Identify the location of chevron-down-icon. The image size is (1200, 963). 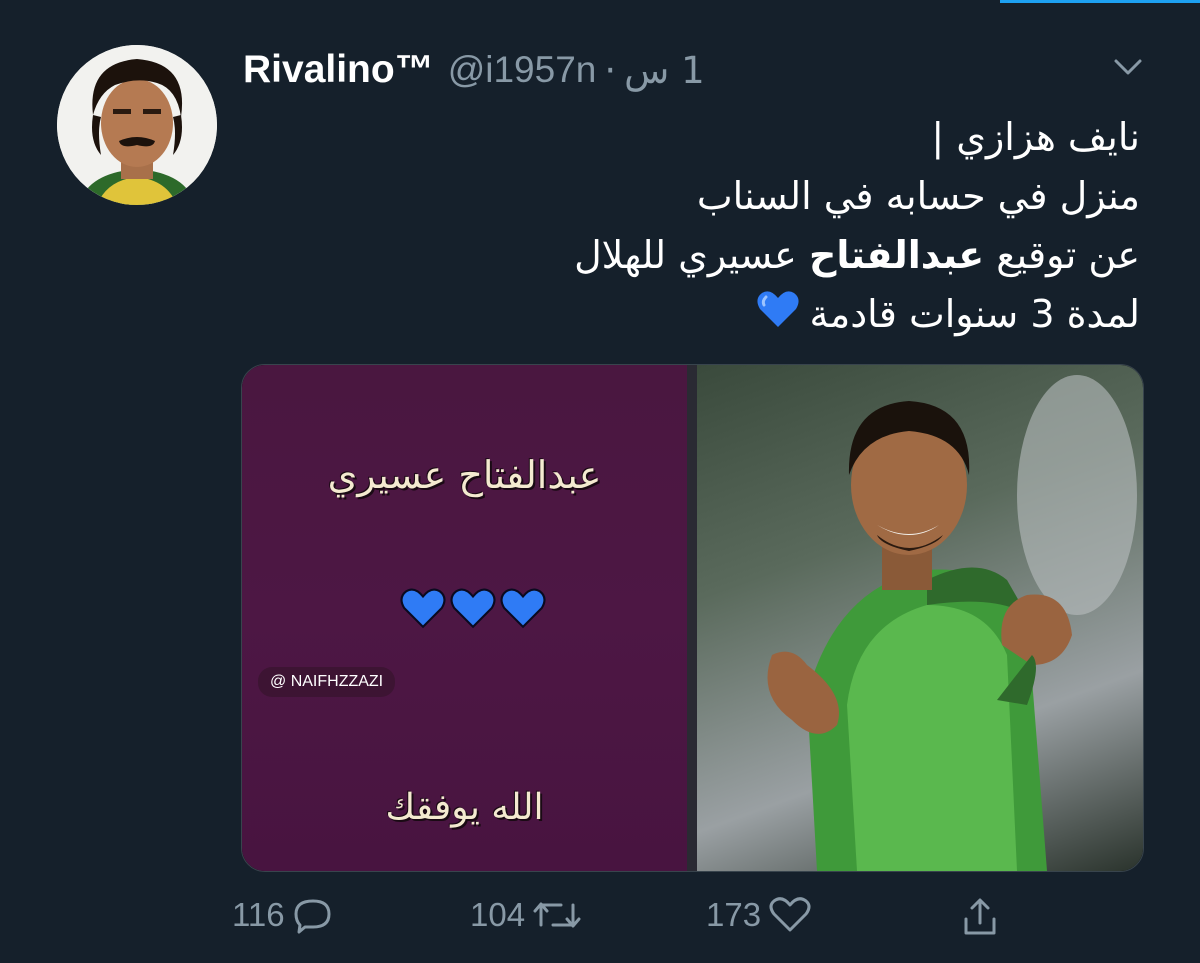
(1128, 67).